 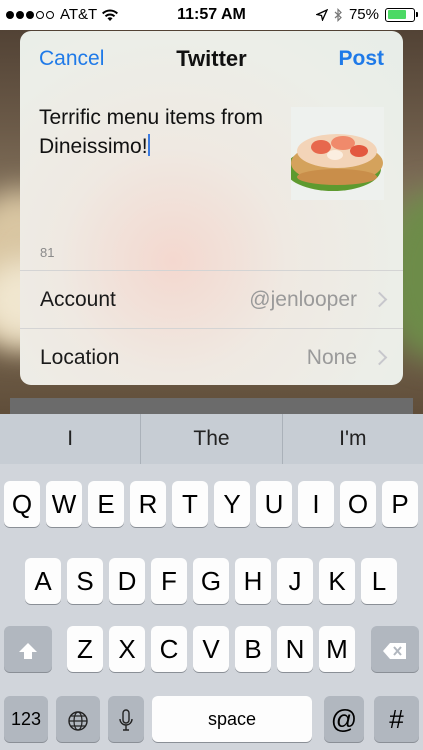 I want to click on predictive-bar: I The I'm, so click(x=211, y=439).